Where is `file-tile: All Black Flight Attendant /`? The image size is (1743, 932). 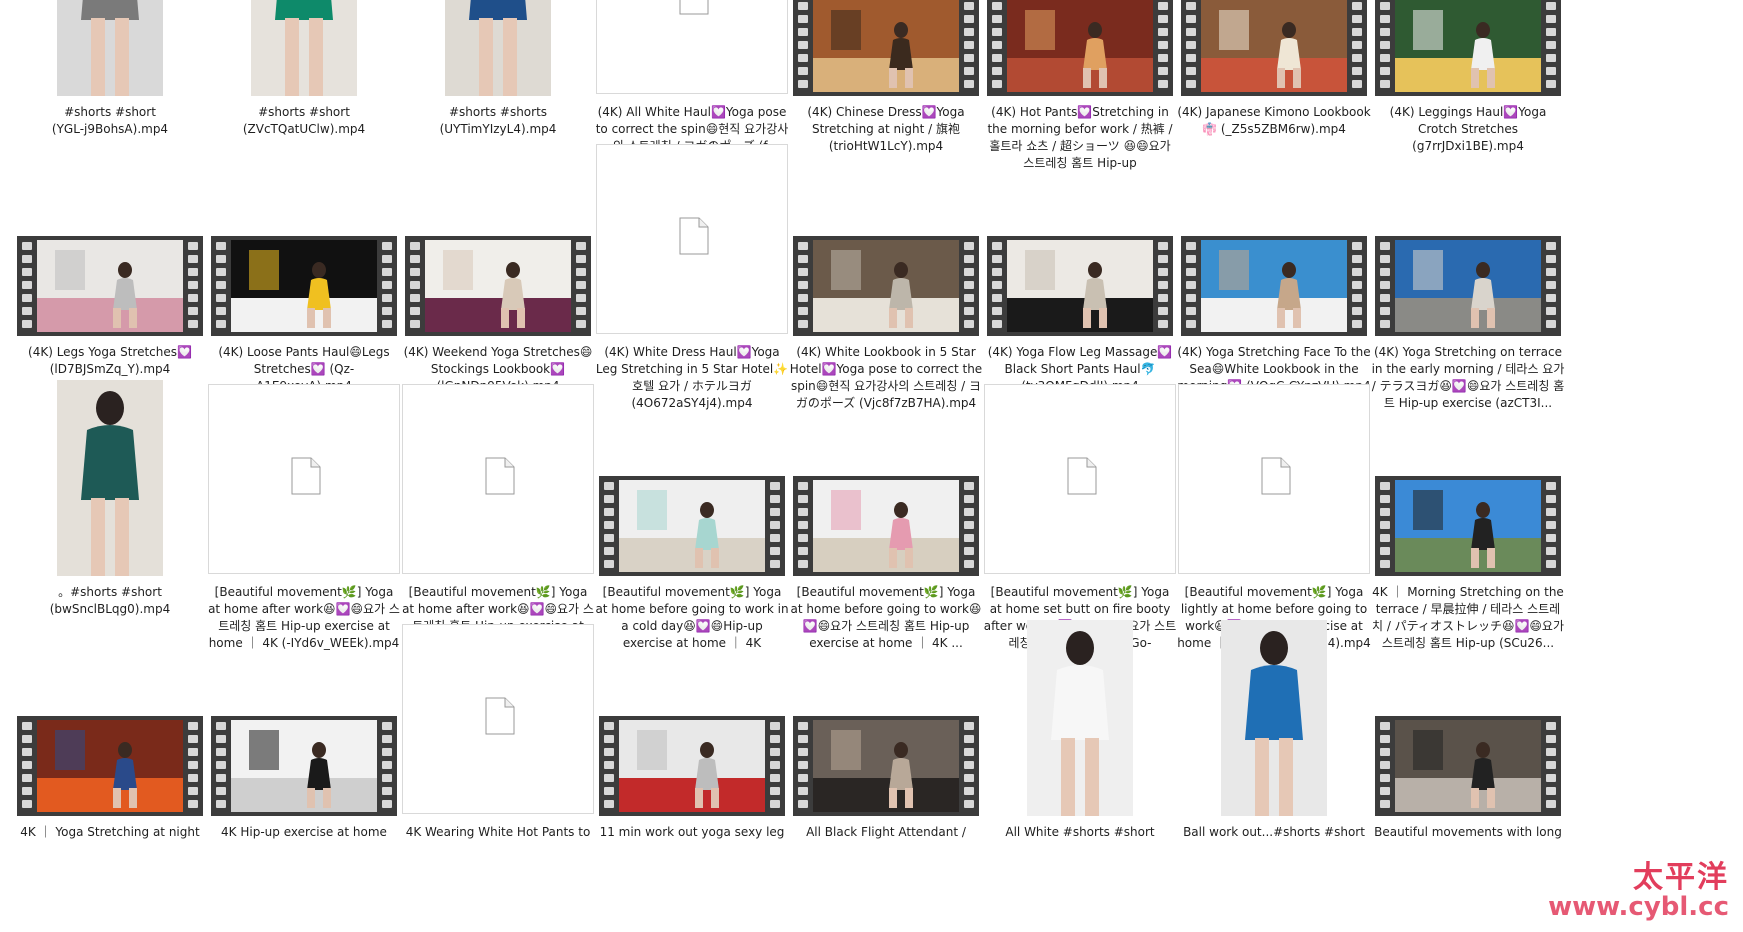 file-tile: All Black Flight Attendant / is located at coordinates (886, 740).